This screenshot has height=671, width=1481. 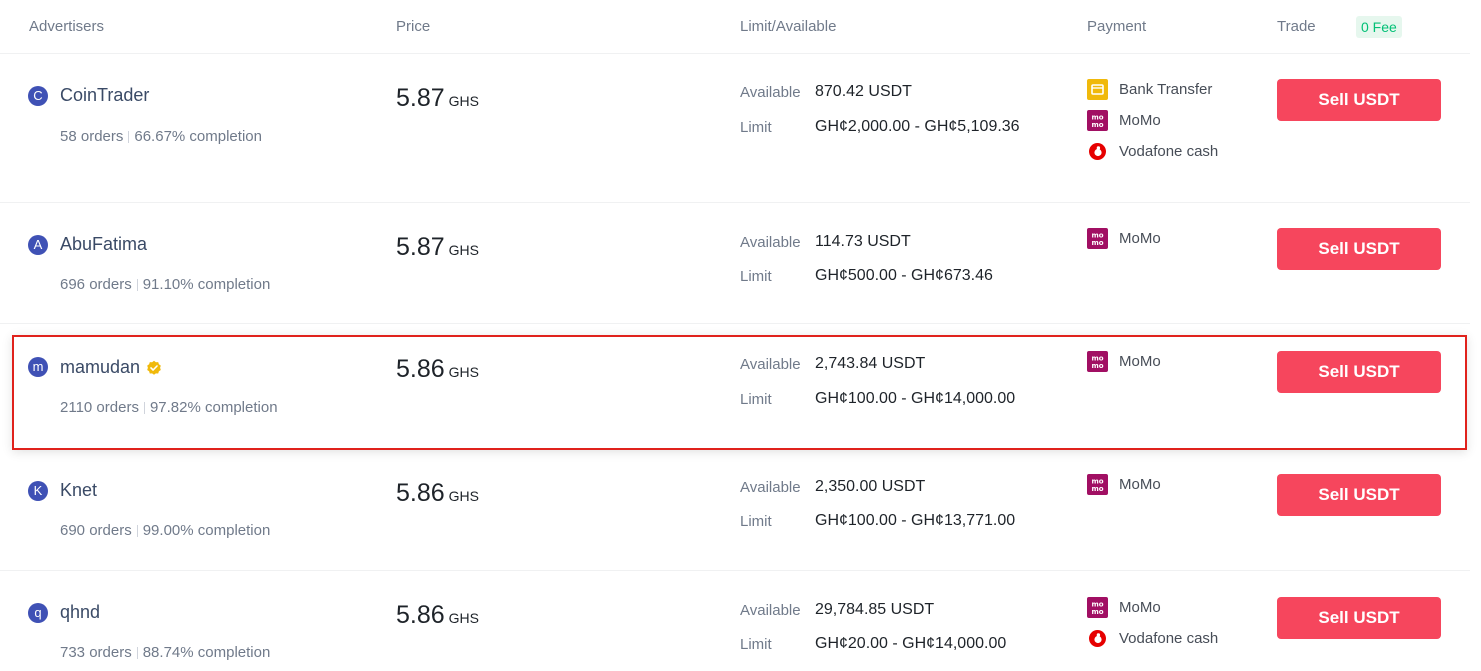 What do you see at coordinates (206, 530) in the screenshot?
I see `completion-rate: 99.00% completion` at bounding box center [206, 530].